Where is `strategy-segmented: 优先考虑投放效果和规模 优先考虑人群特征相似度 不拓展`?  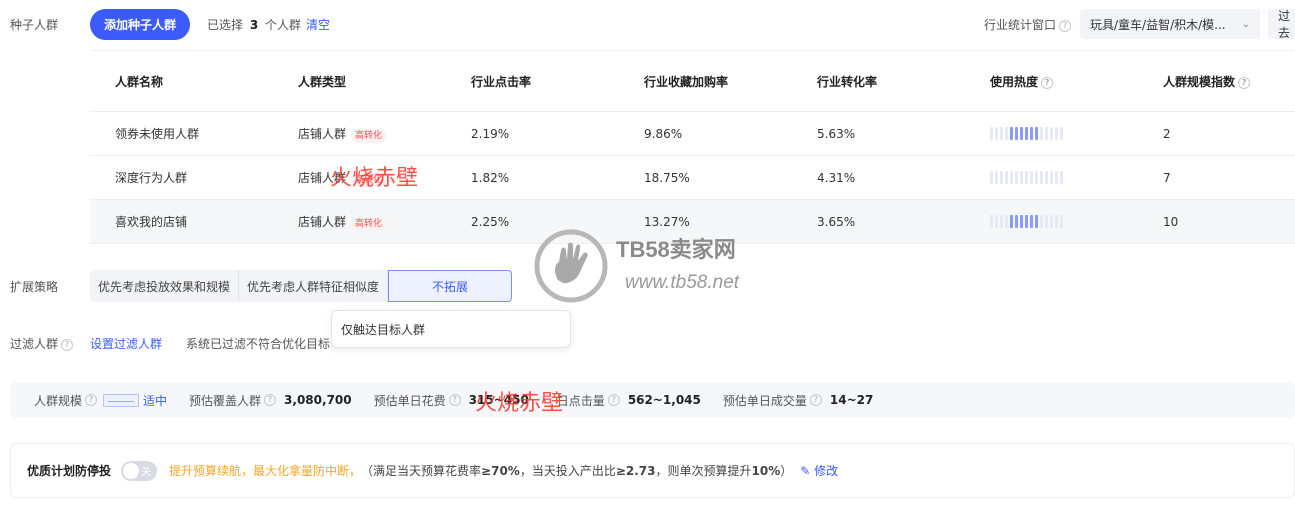
strategy-segmented: 优先考虑投放效果和规模 优先考虑人群特征相似度 不拓展 is located at coordinates (301, 286).